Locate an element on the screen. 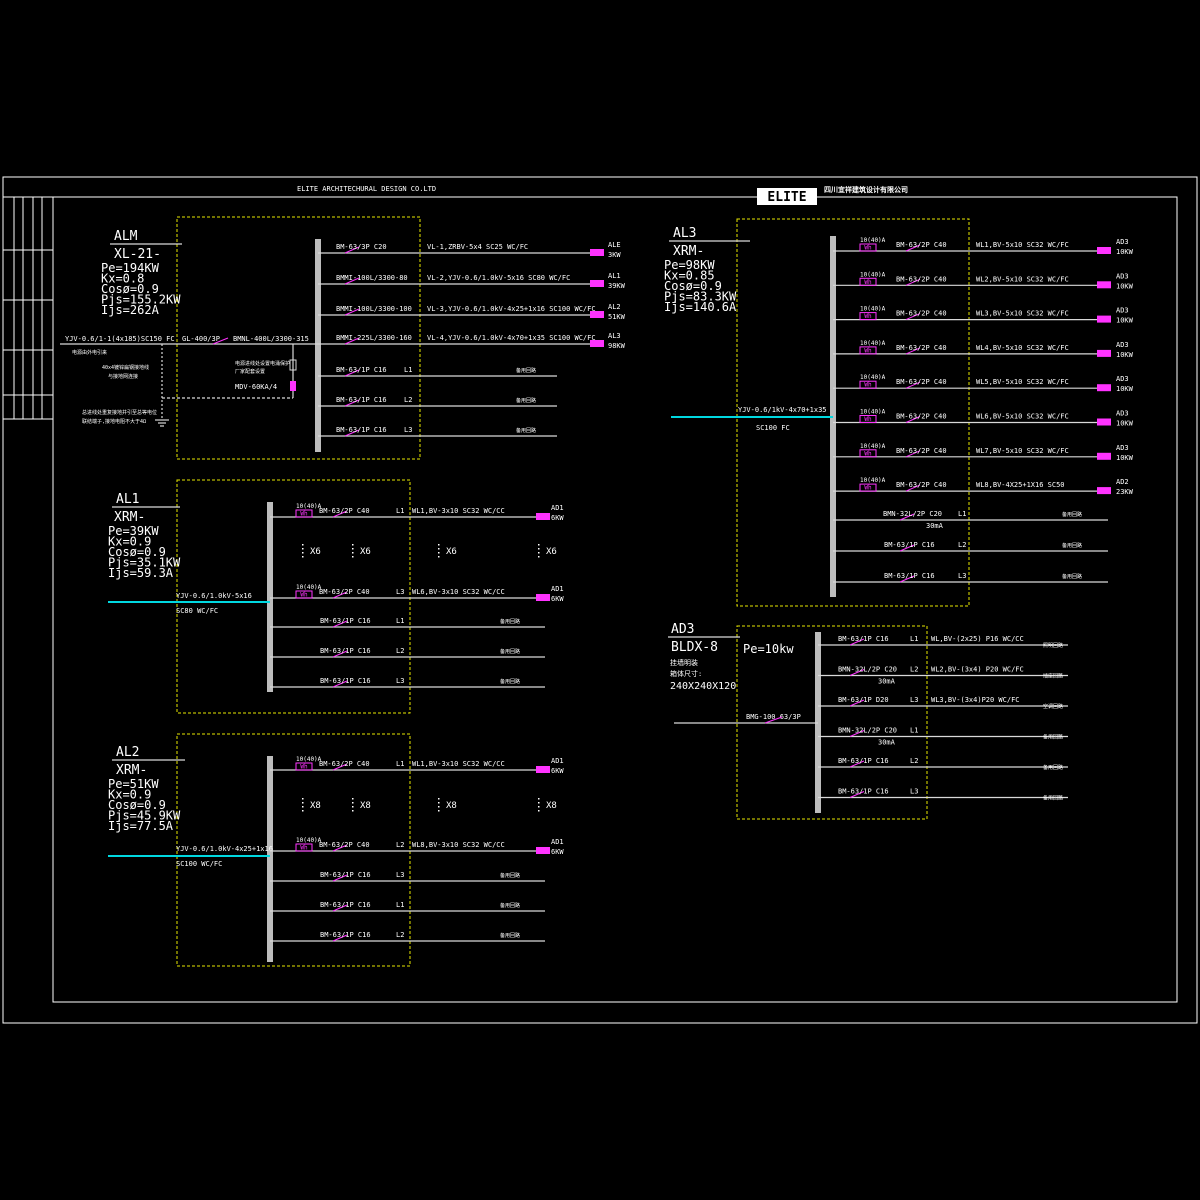 This screenshot has height=1200, width=1200. alm-incoming-cable: YJV-0.6/1-1(4x185)SC150 FC is located at coordinates (120, 339).